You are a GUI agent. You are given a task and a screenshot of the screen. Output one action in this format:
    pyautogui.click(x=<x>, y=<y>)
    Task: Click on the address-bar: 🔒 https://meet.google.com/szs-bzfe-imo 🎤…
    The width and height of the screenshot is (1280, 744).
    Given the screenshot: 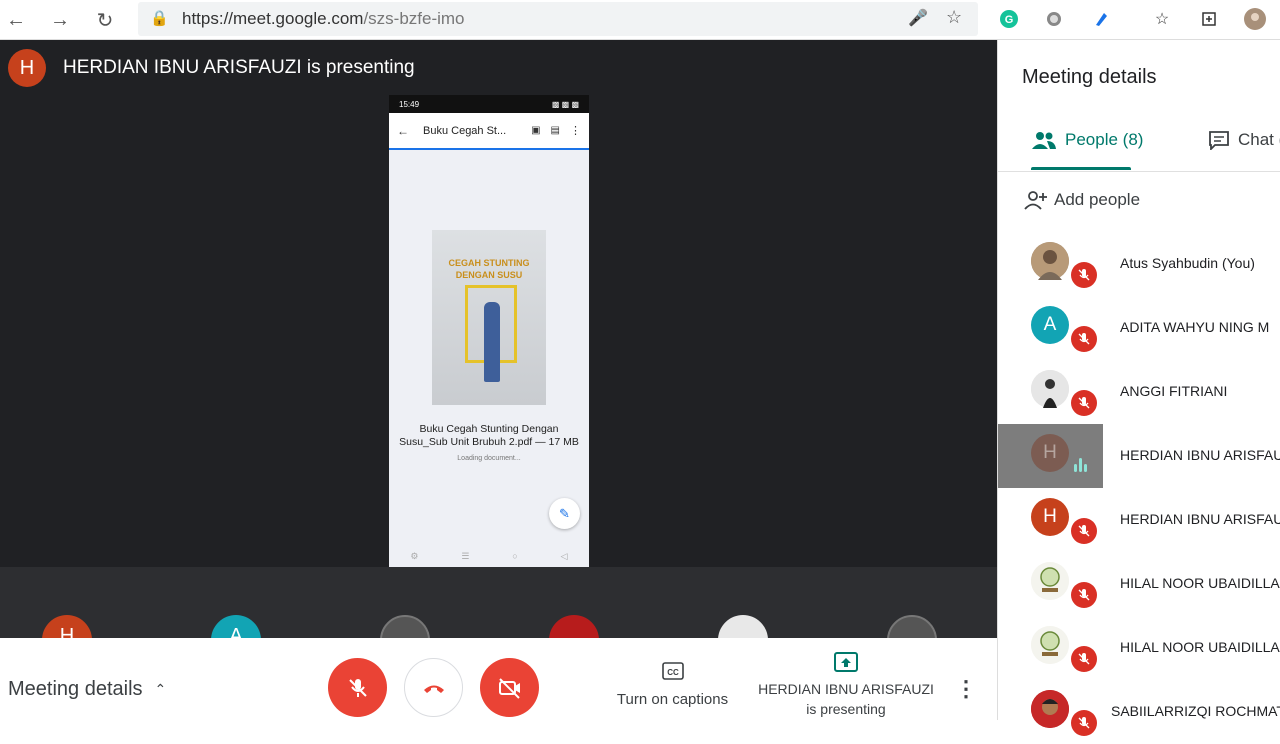 What is the action you would take?
    pyautogui.click(x=558, y=19)
    